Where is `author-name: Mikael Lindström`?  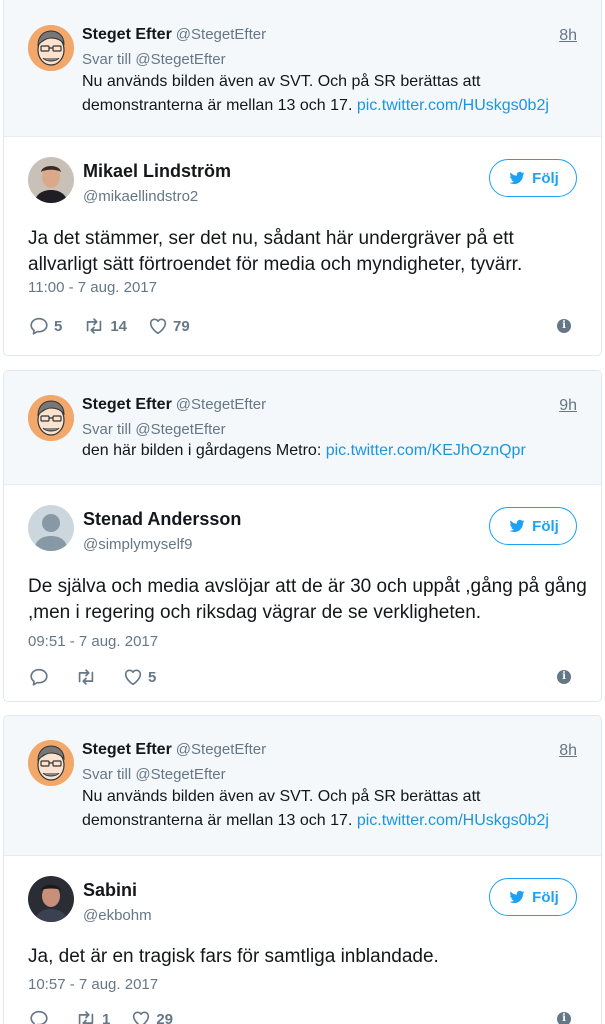
author-name: Mikael Lindström is located at coordinates (157, 171).